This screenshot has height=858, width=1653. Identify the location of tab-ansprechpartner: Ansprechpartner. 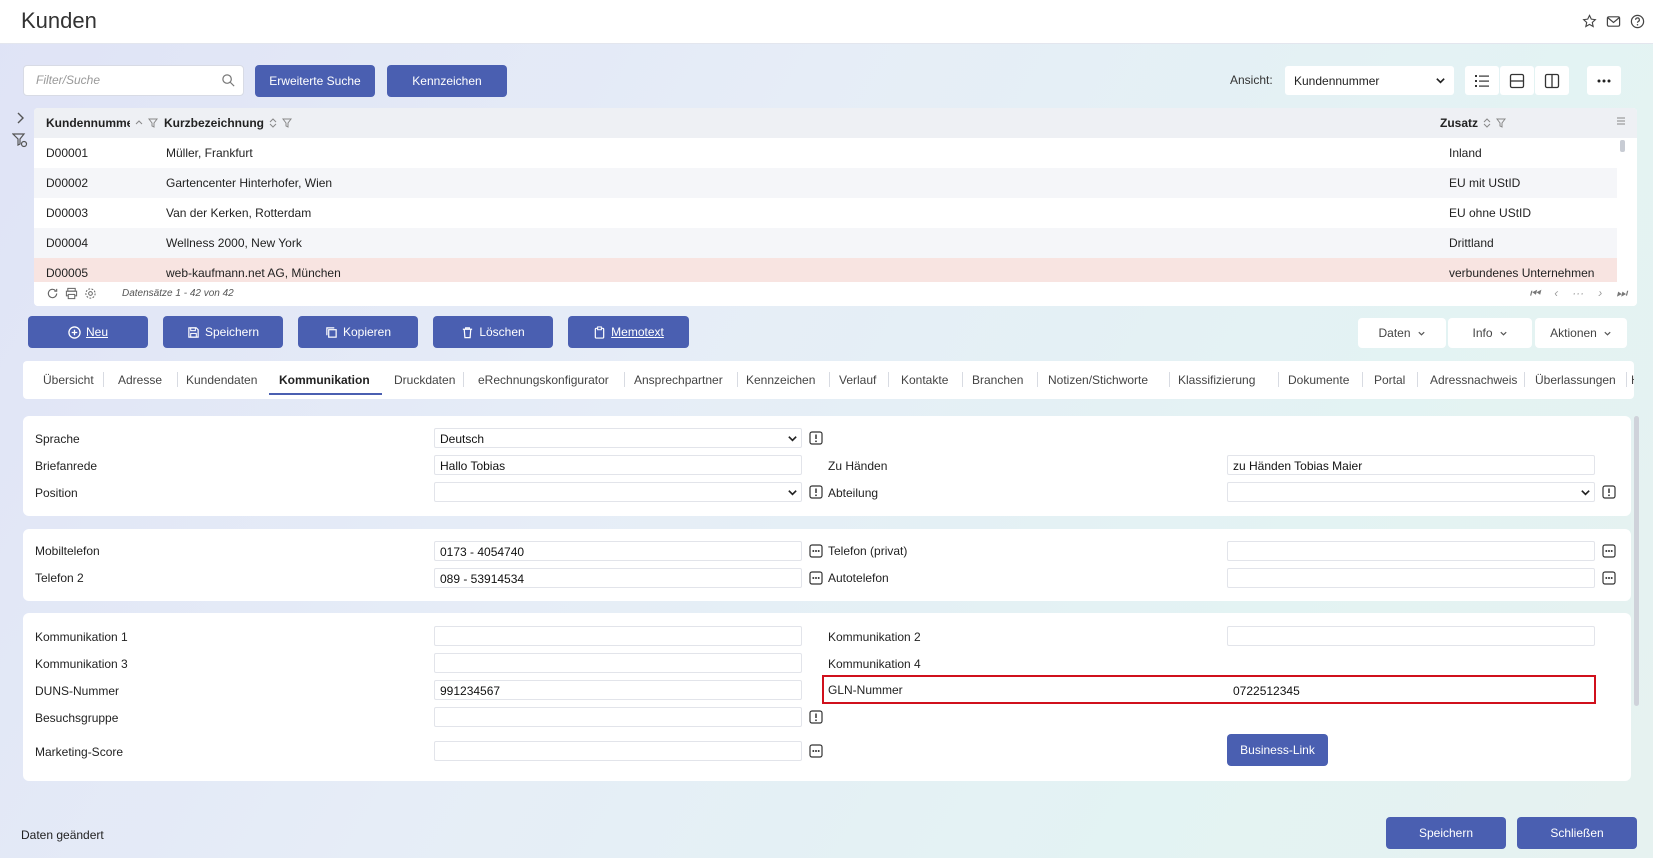
(678, 380).